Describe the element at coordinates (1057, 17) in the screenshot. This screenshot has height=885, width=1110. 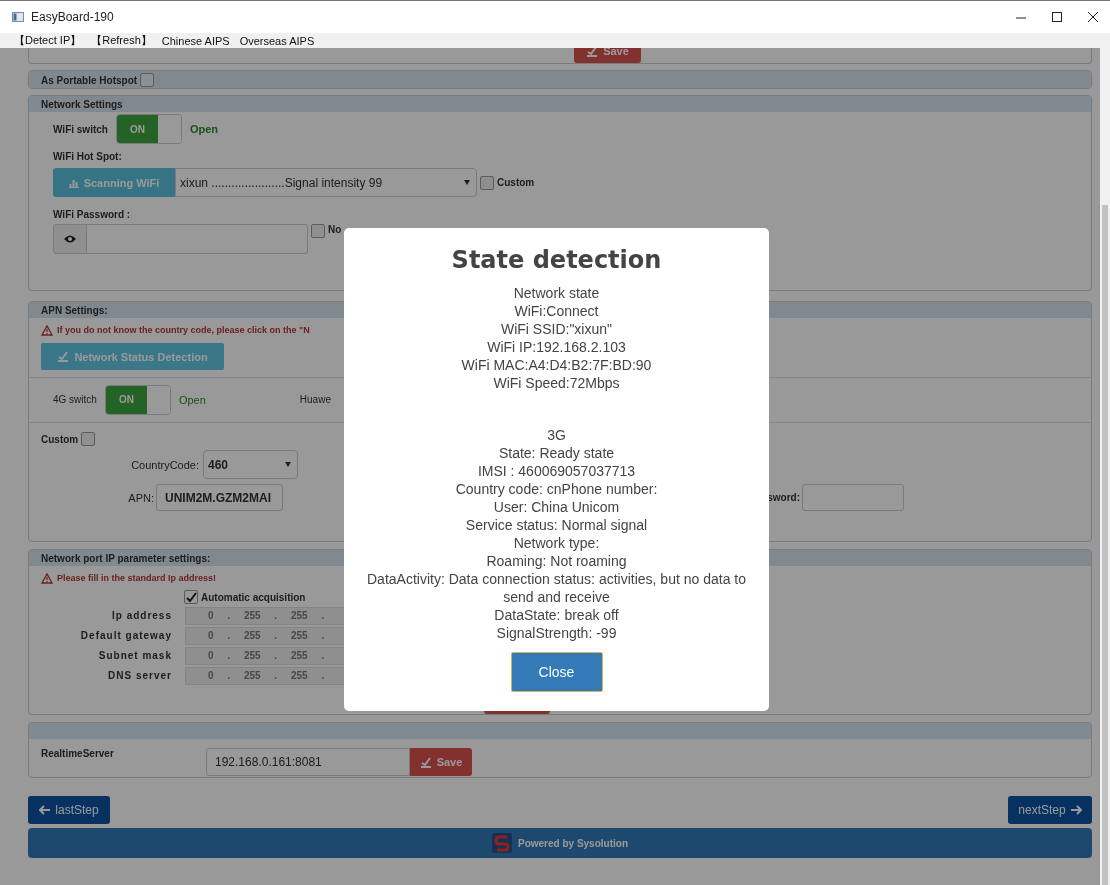
I see `maximize-icon` at that location.